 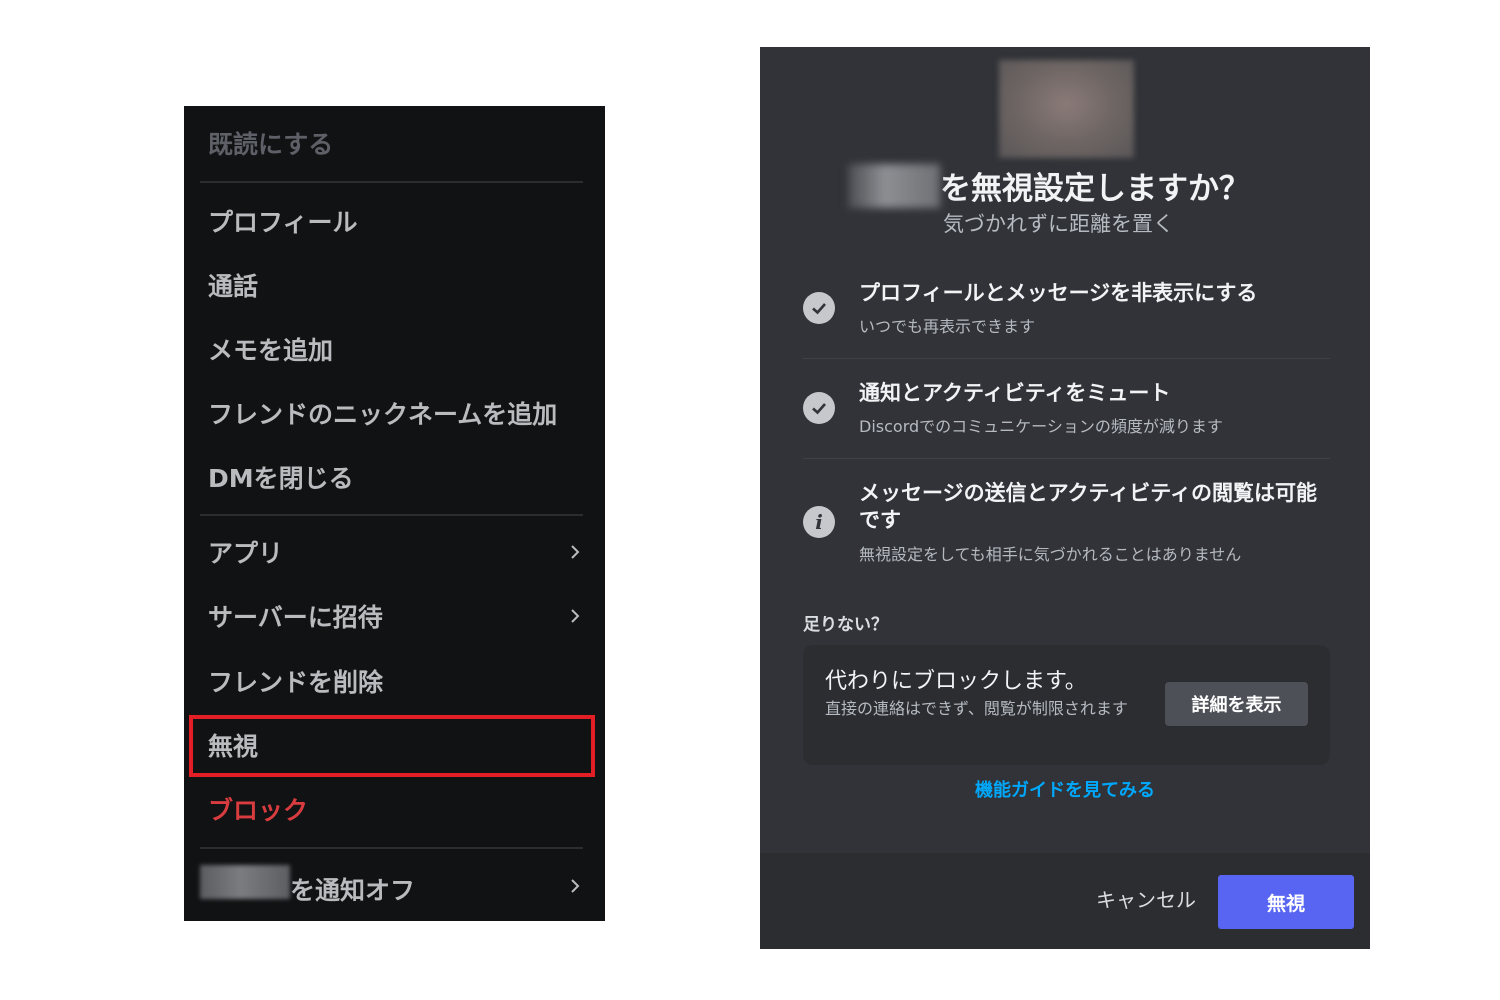 I want to click on modal-subtitle: 気づかれずに距離を置く, so click(x=1058, y=224).